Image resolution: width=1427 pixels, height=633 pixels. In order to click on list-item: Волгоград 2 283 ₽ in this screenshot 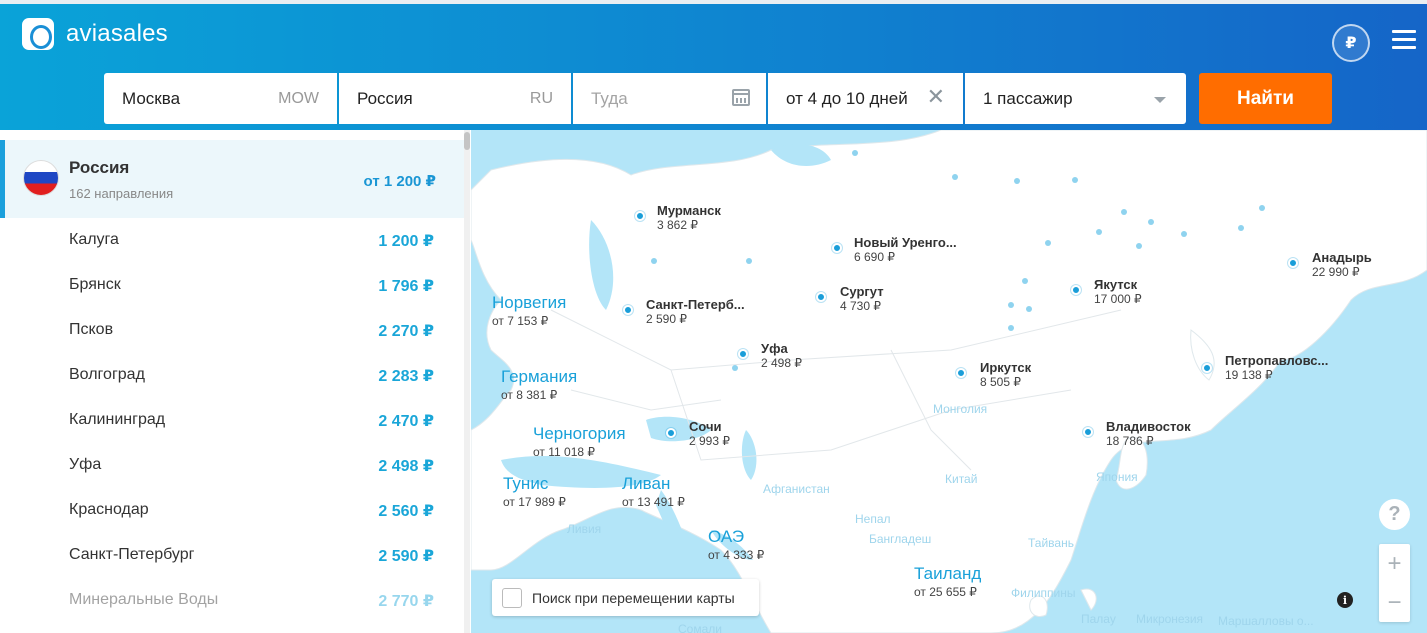, I will do `click(233, 375)`.